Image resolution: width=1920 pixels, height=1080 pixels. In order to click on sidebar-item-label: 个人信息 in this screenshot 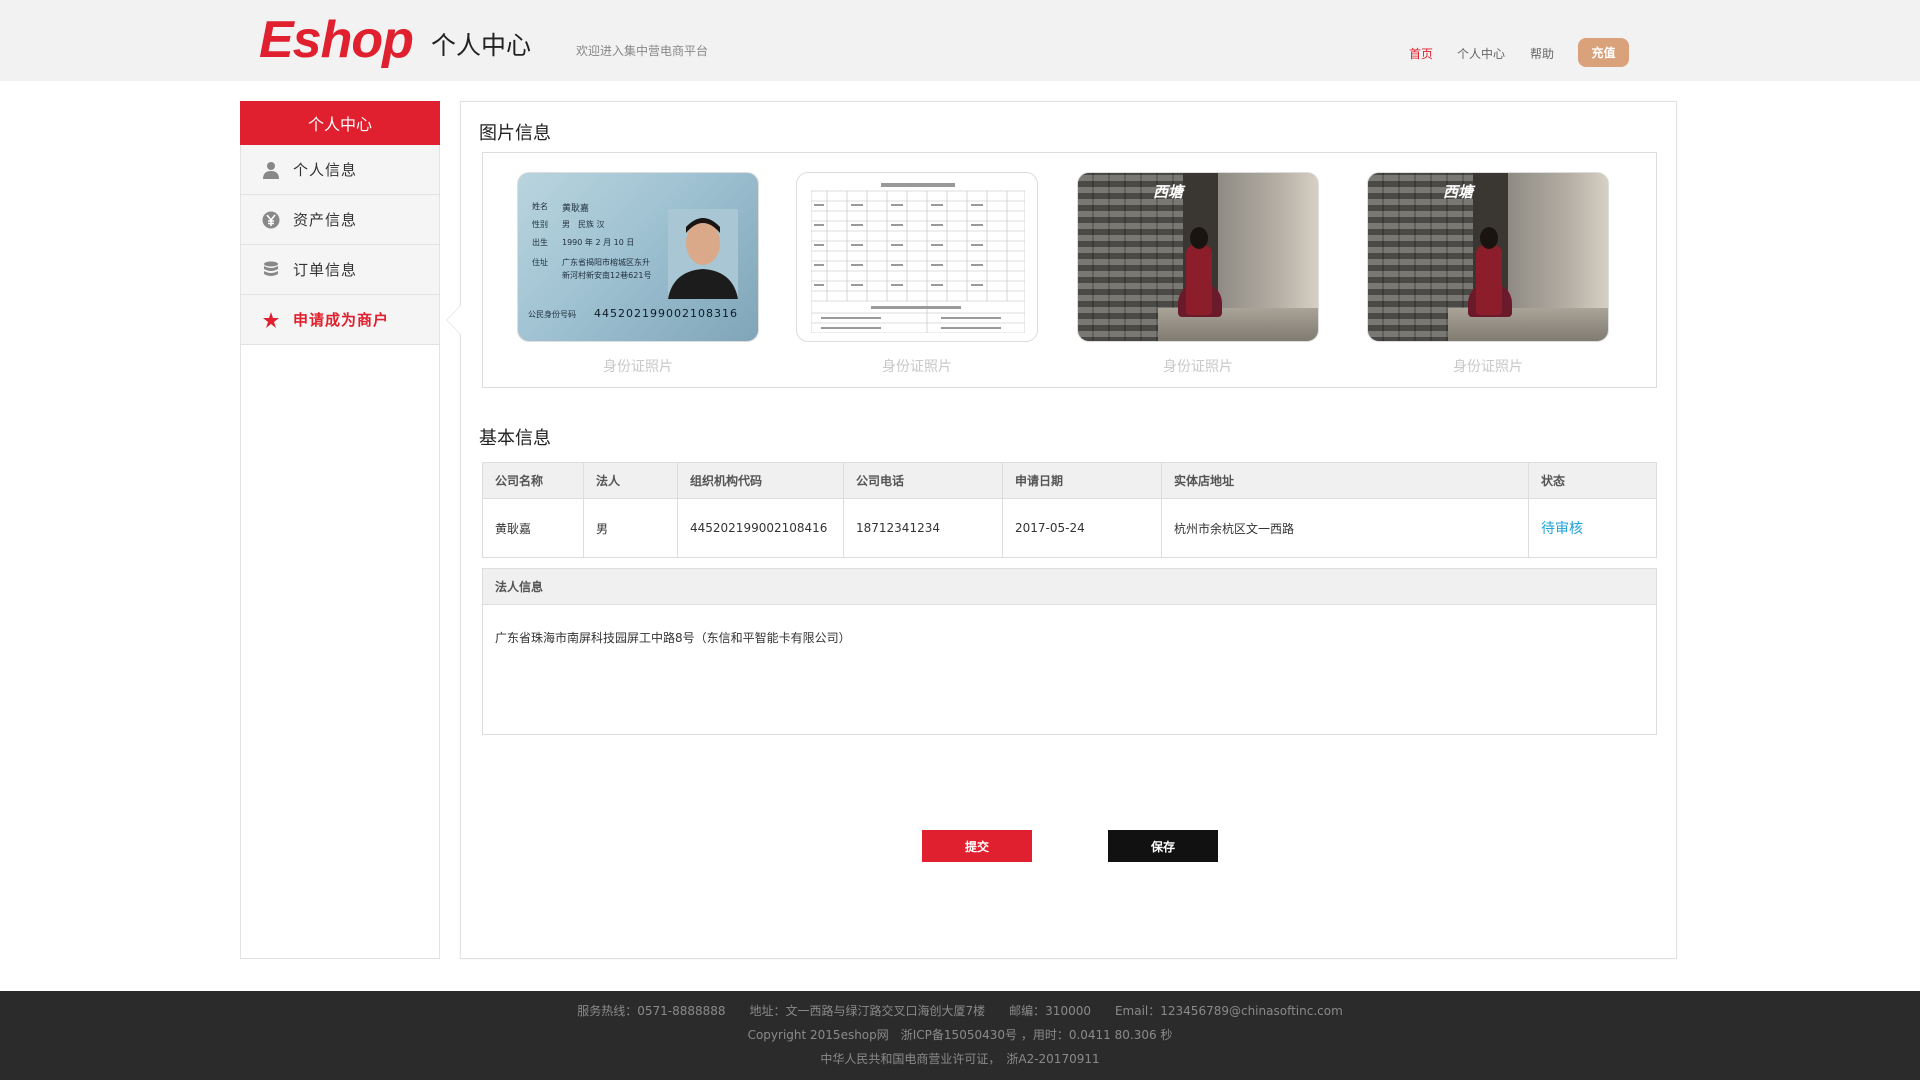, I will do `click(325, 170)`.